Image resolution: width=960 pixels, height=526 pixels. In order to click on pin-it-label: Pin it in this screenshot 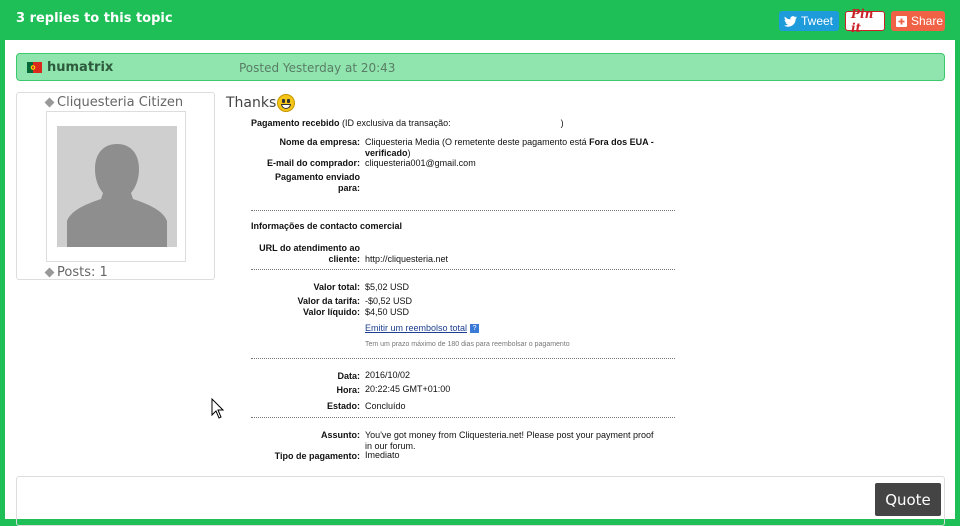, I will do `click(862, 21)`.